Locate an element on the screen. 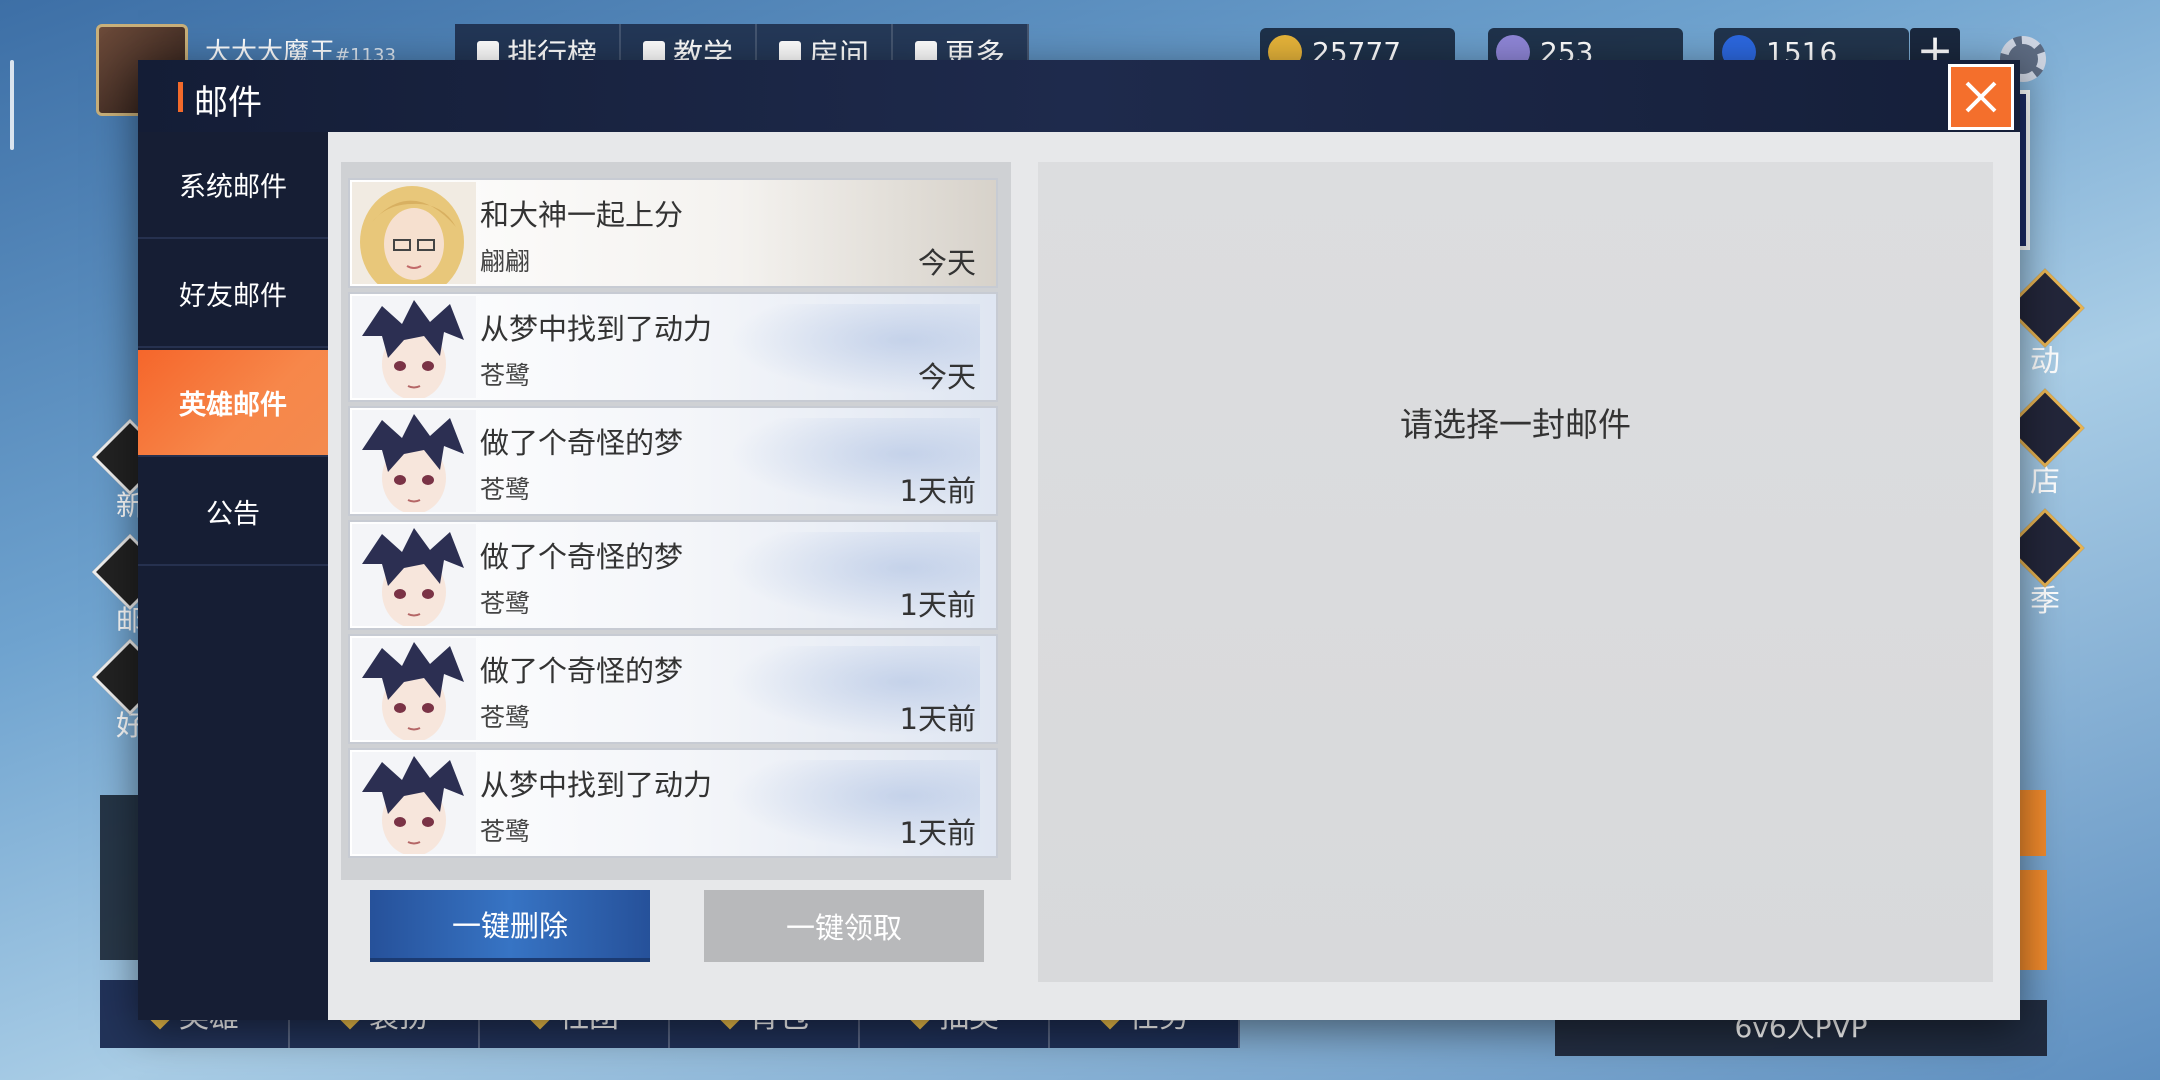 Image resolution: width=2160 pixels, height=1080 pixels. empty-detail-message: 请选择一封邮件 is located at coordinates (1515, 424).